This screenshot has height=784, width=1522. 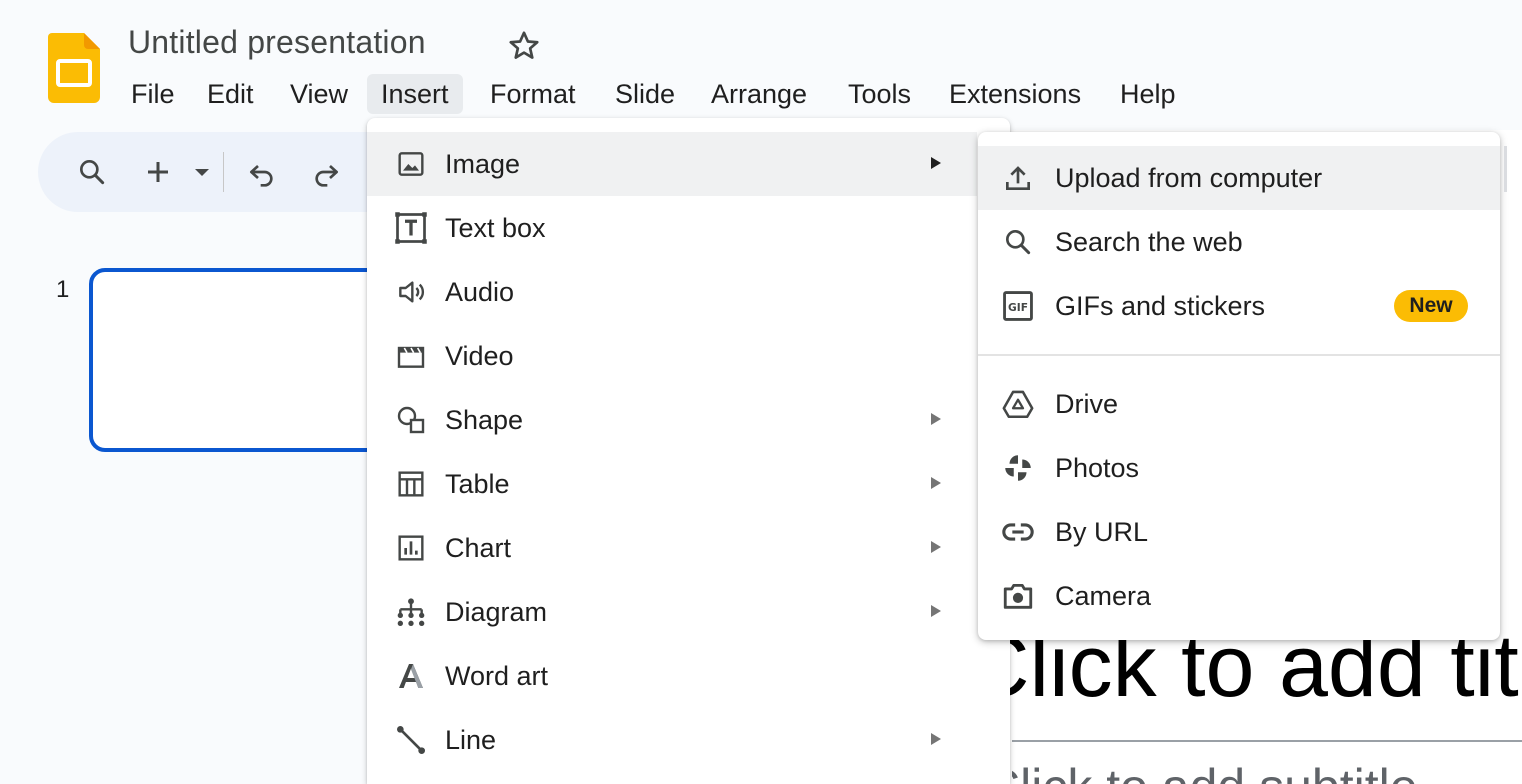 What do you see at coordinates (411, 420) in the screenshot?
I see `shape-icon` at bounding box center [411, 420].